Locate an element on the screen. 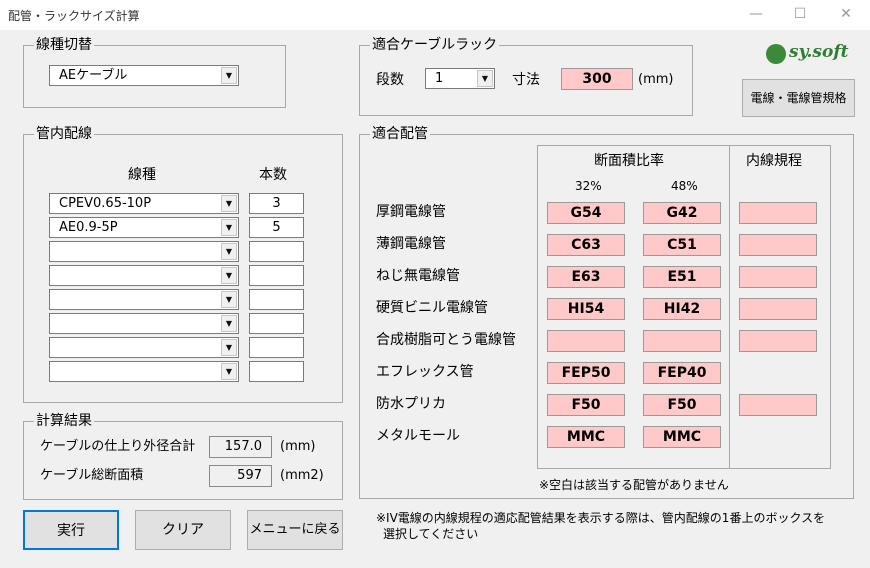 This screenshot has height=568, width=870. ratio-32-label: 32% is located at coordinates (588, 186).